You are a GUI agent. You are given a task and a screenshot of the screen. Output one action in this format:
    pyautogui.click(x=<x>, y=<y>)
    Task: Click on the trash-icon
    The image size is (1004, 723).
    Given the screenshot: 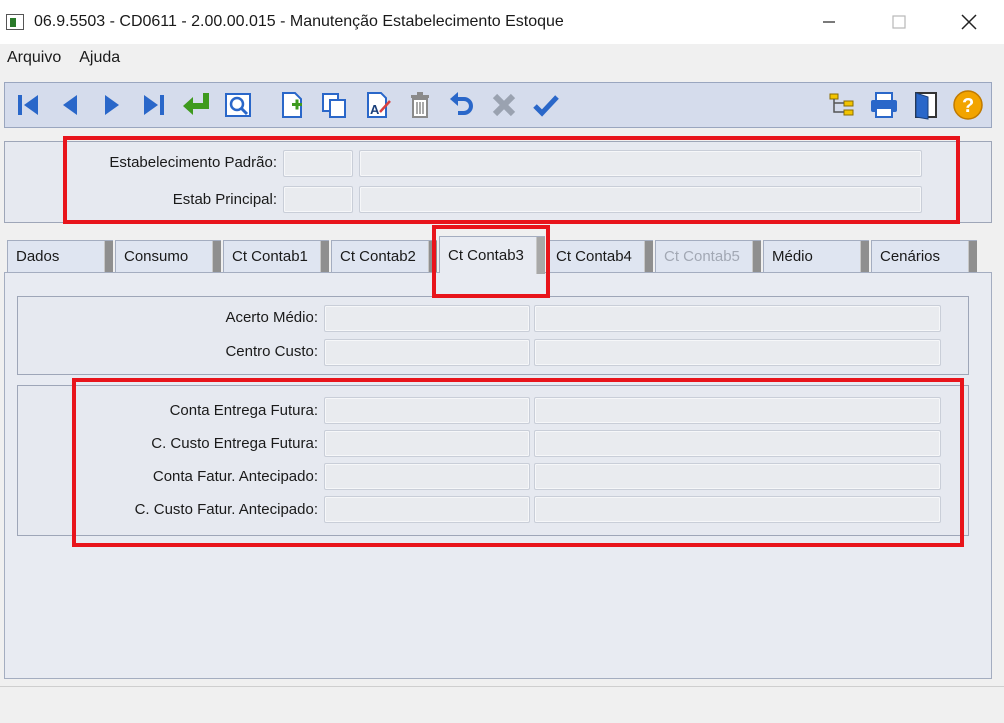 What is the action you would take?
    pyautogui.click(x=420, y=105)
    